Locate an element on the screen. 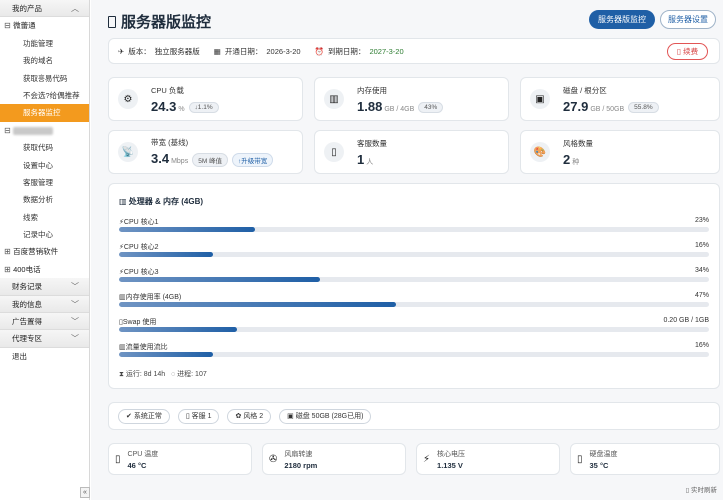  phone-icon: ▯ is located at coordinates (334, 152).